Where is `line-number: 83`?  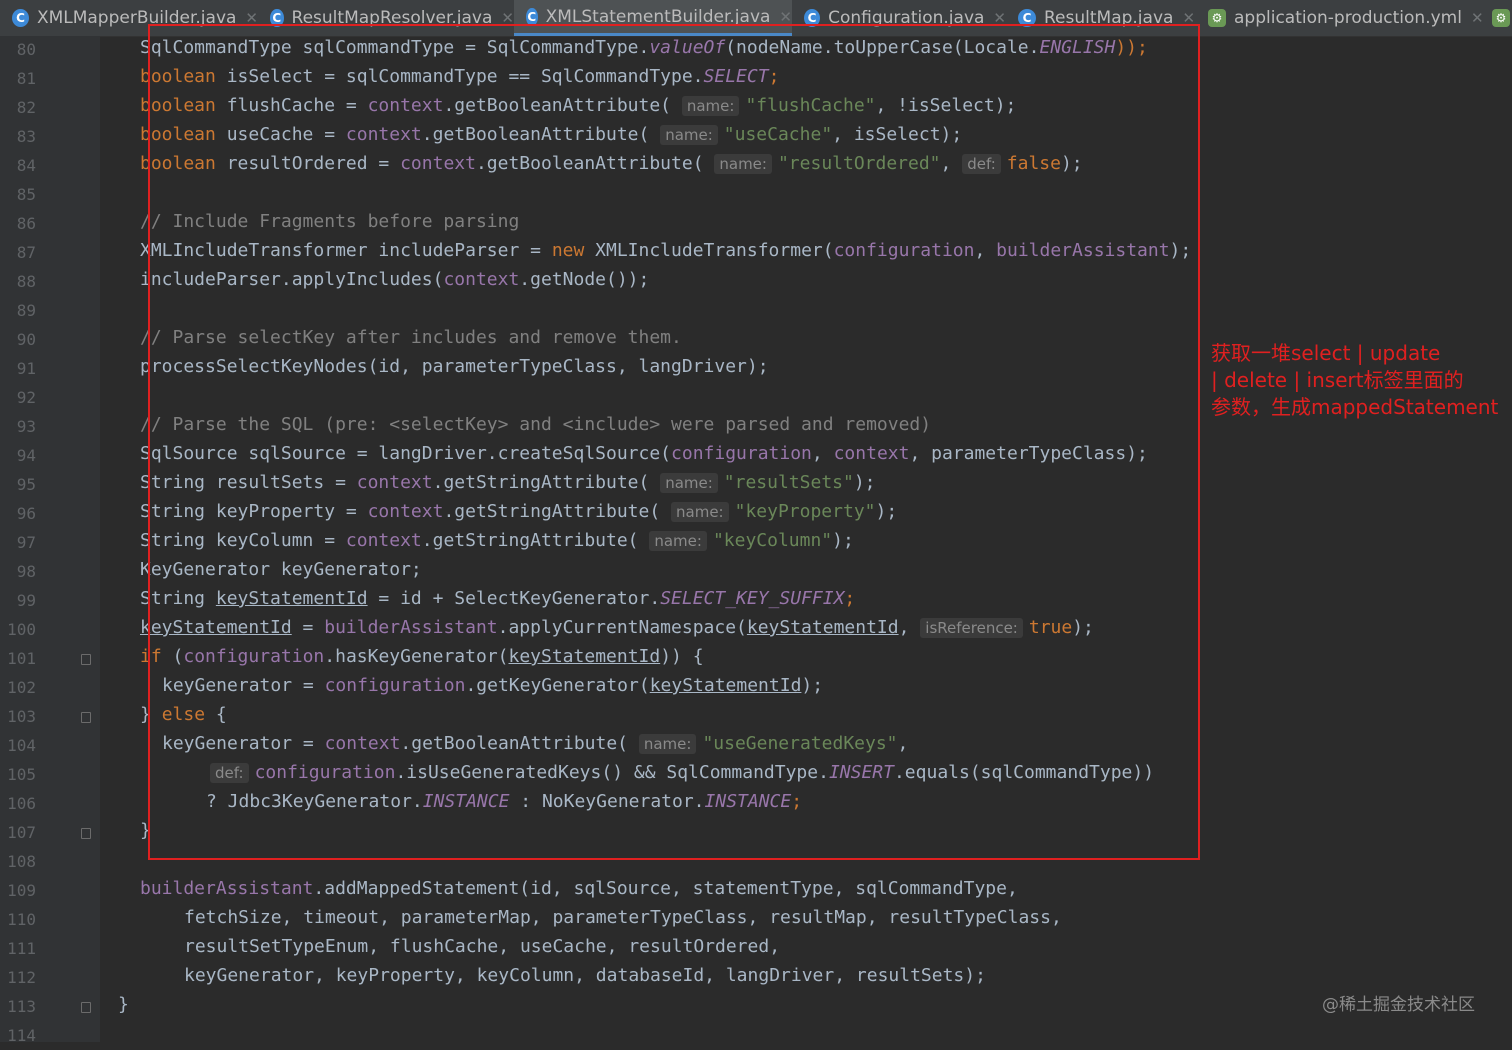
line-number: 83 is located at coordinates (26, 136).